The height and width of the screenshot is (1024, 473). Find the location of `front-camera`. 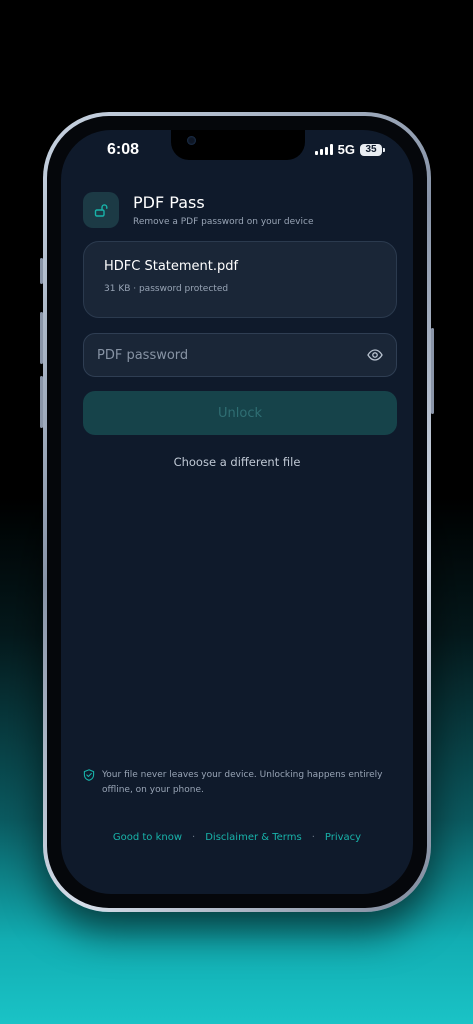

front-camera is located at coordinates (191, 140).